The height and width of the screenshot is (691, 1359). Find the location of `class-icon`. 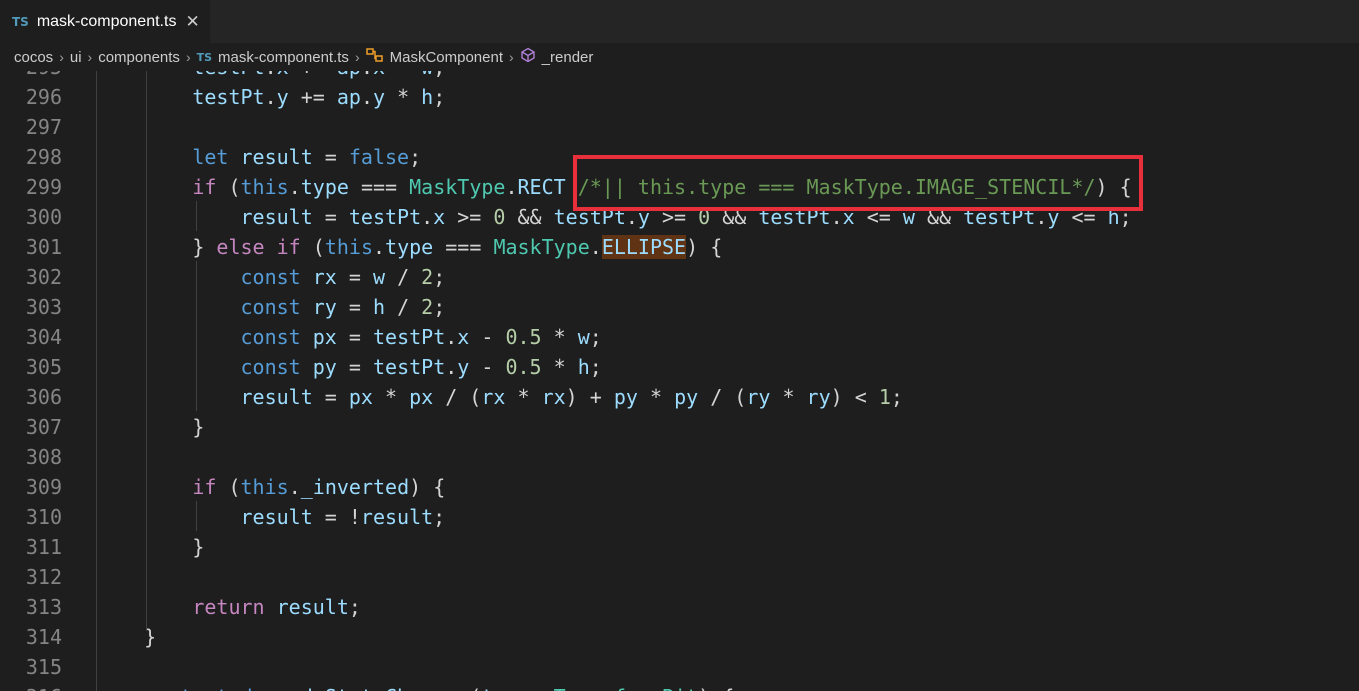

class-icon is located at coordinates (374, 57).